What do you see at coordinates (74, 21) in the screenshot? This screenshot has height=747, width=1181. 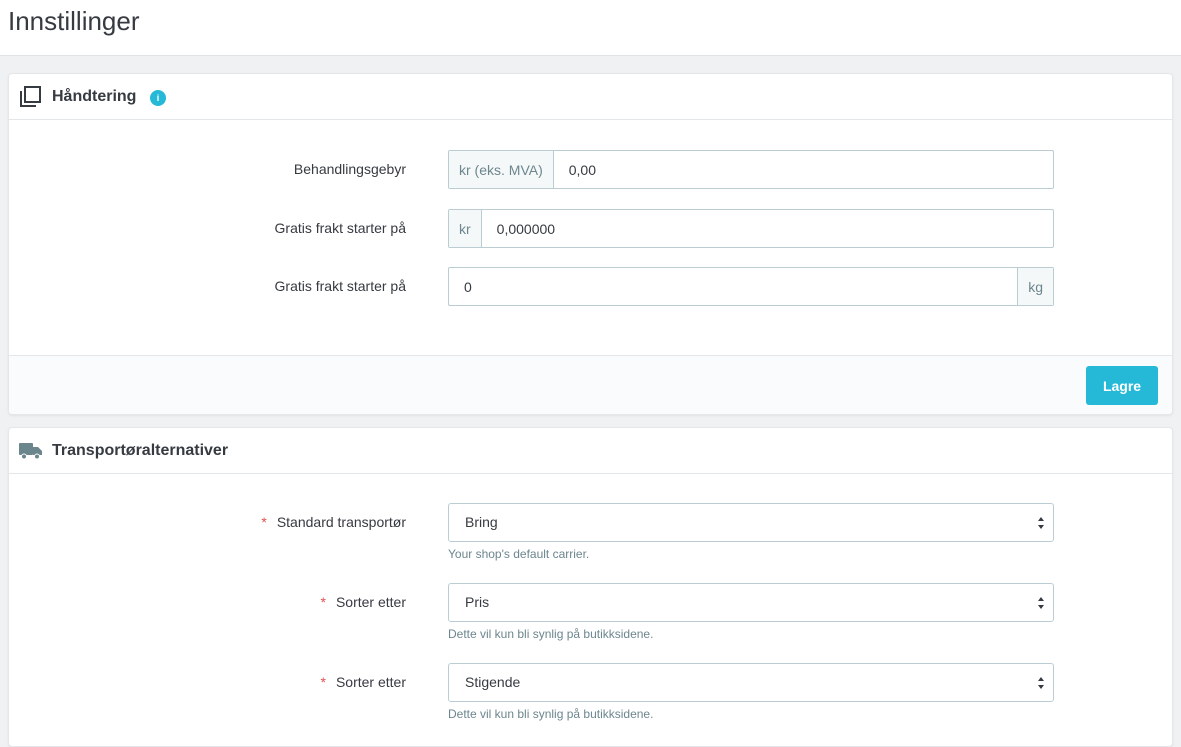 I see `page-title: Innstillinger` at bounding box center [74, 21].